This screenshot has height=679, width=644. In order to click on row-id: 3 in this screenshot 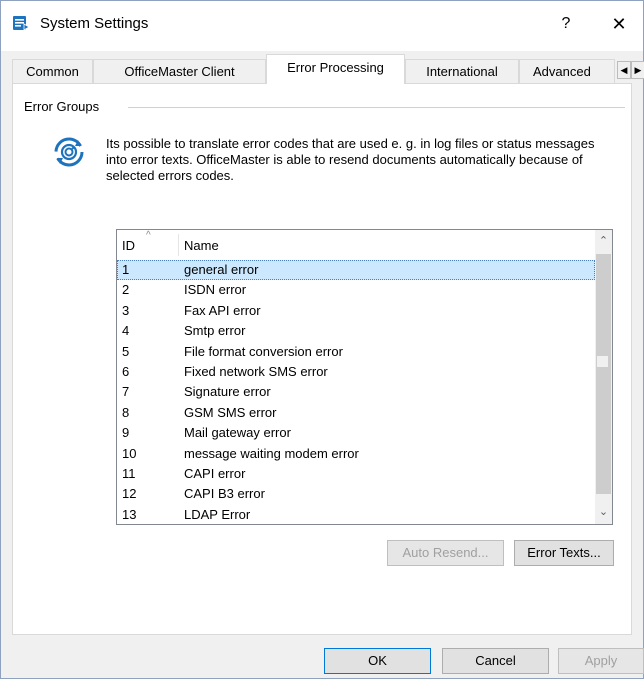, I will do `click(126, 310)`.